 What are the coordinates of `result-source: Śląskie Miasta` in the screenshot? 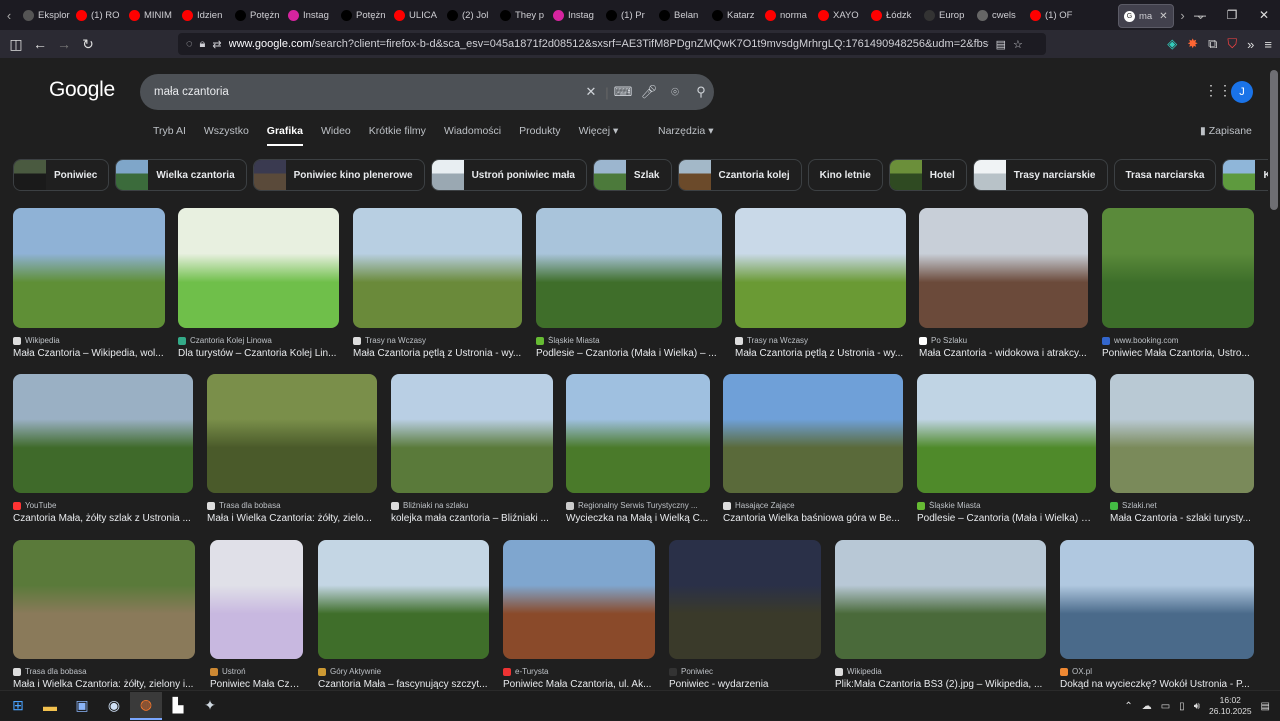 It's located at (1006, 505).